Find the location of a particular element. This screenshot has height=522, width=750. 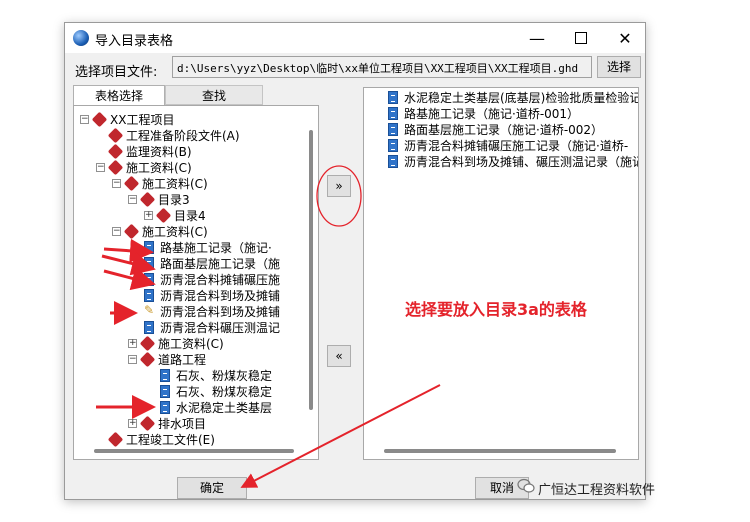

scroll-thumb is located at coordinates (311, 270).